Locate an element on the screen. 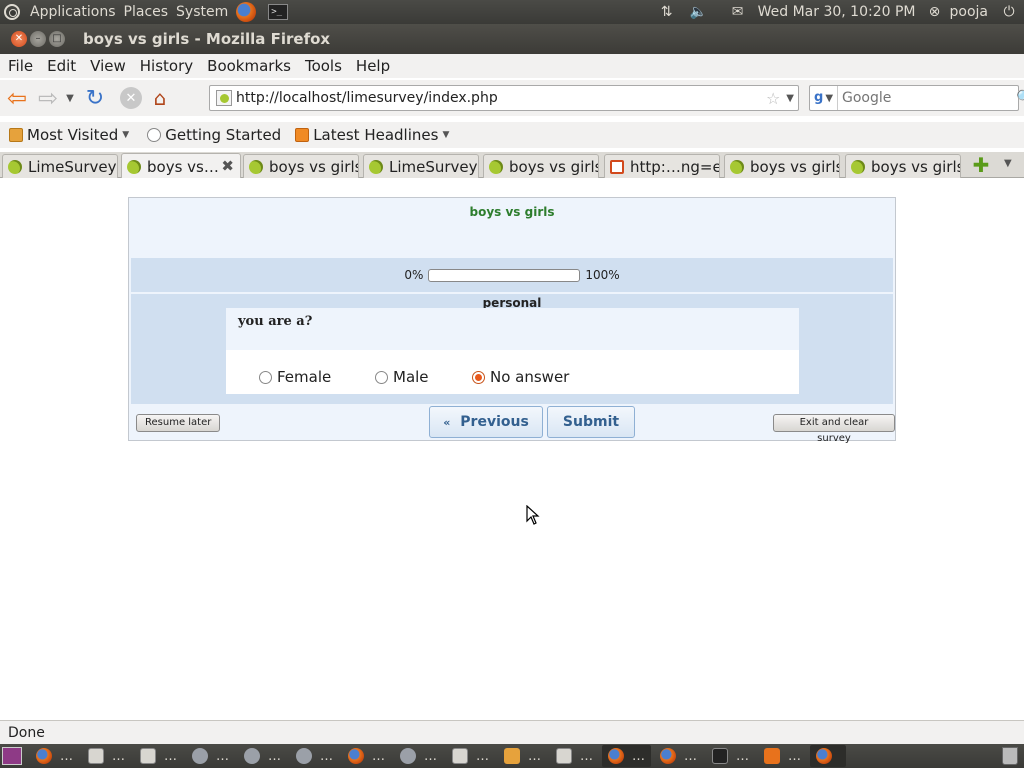  menu-edit: Edit is located at coordinates (60, 66).